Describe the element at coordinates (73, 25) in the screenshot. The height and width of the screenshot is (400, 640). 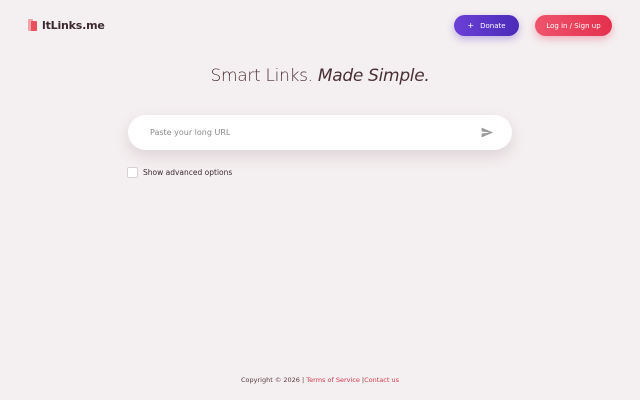
I see `logo-text: ltLinks.me` at that location.